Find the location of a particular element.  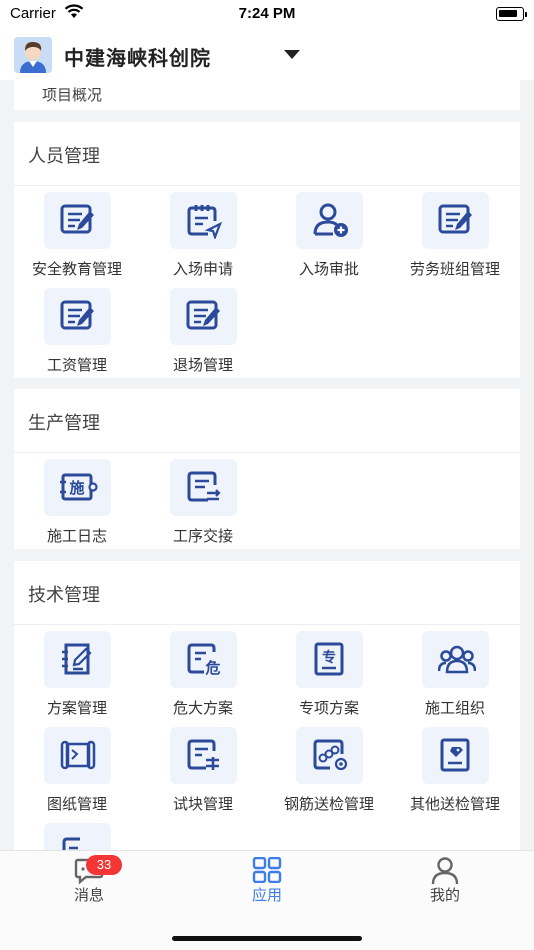

tab-label: 消息 is located at coordinates (88, 895).